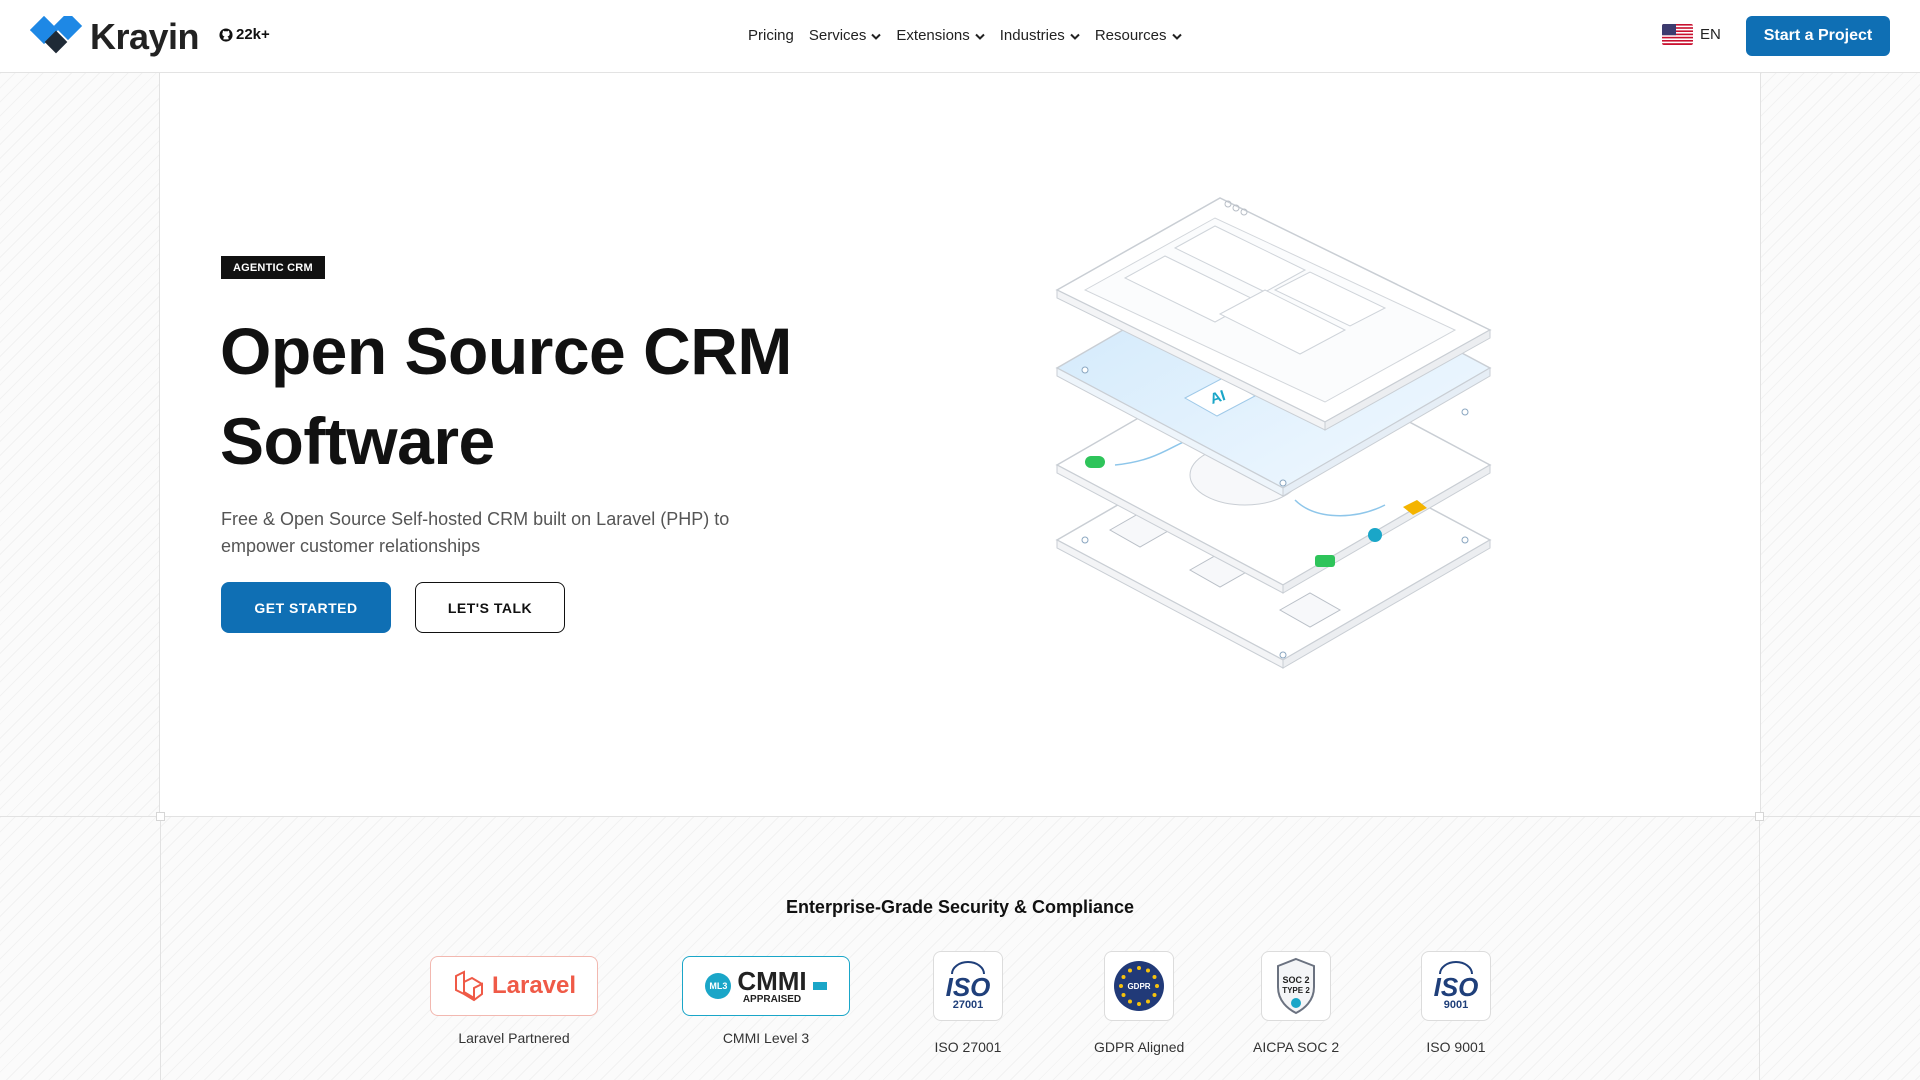 The image size is (1920, 1080). What do you see at coordinates (1677, 34) in the screenshot?
I see `us-flag-icon` at bounding box center [1677, 34].